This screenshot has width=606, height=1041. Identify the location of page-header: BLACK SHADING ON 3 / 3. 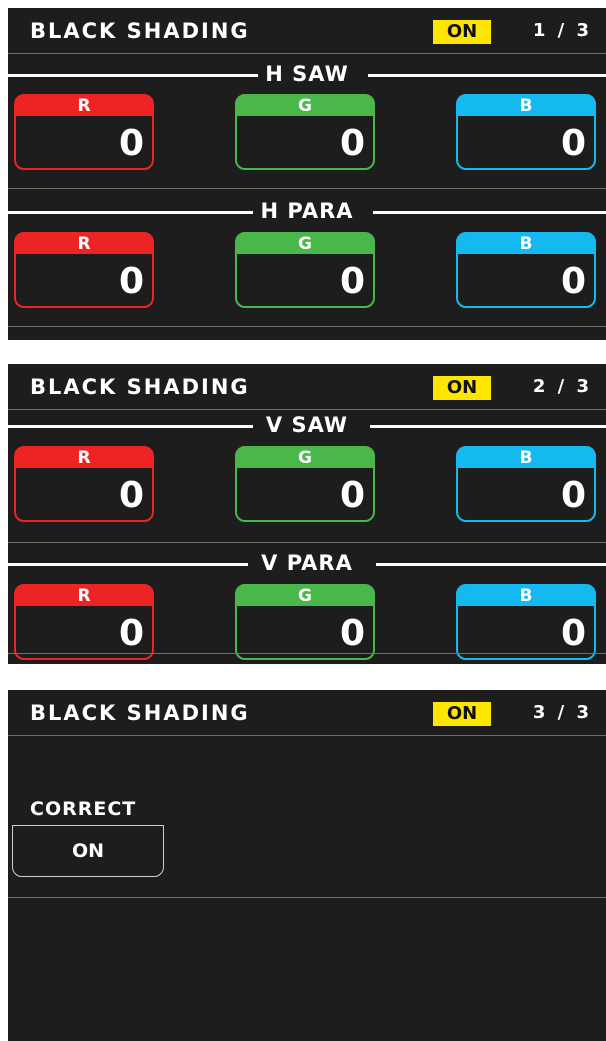
(307, 712).